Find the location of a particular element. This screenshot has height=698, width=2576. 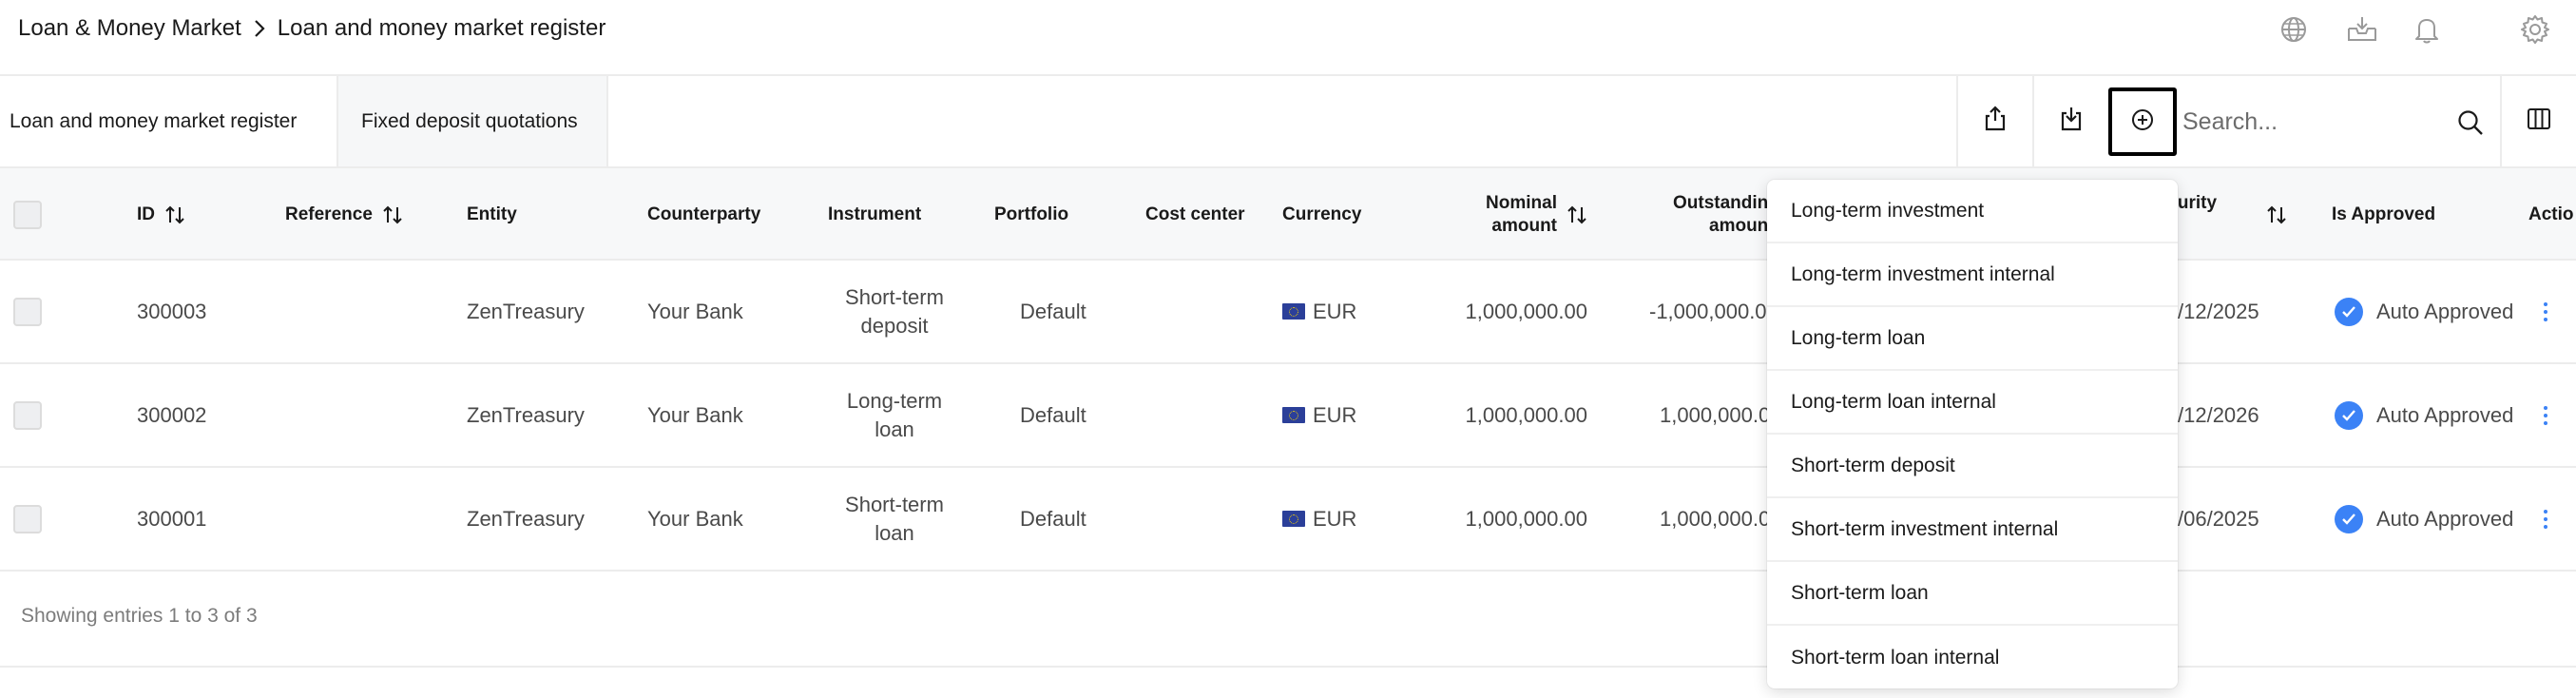

cell-maturity-date: /12/2026 is located at coordinates (2219, 414).